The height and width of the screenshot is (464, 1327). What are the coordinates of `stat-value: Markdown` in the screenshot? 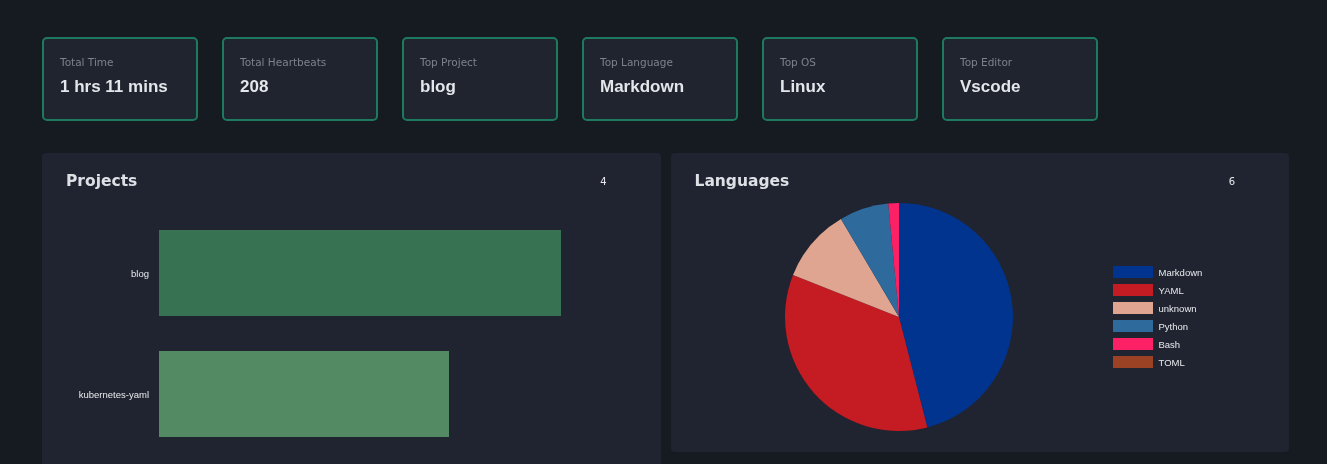 It's located at (642, 87).